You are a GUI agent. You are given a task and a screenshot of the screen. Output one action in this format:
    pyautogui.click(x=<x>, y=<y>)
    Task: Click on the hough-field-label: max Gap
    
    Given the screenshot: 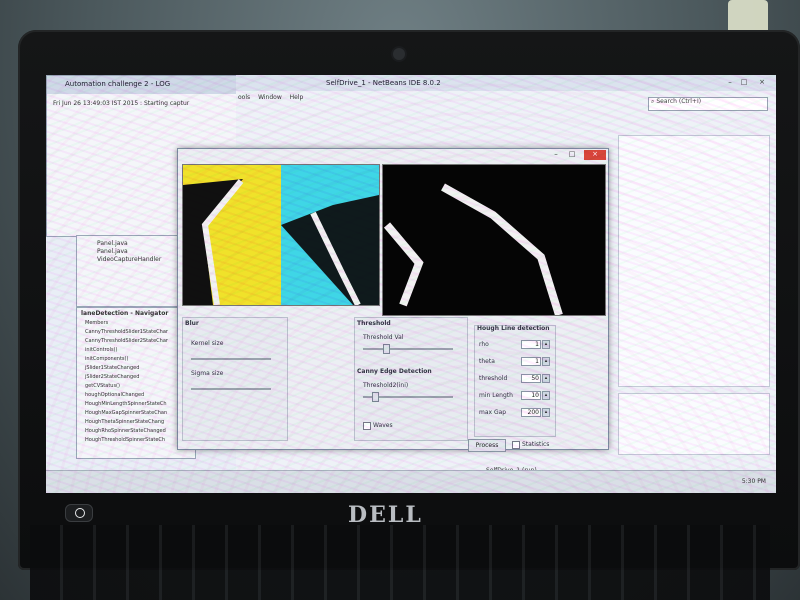 What is the action you would take?
    pyautogui.click(x=493, y=412)
    